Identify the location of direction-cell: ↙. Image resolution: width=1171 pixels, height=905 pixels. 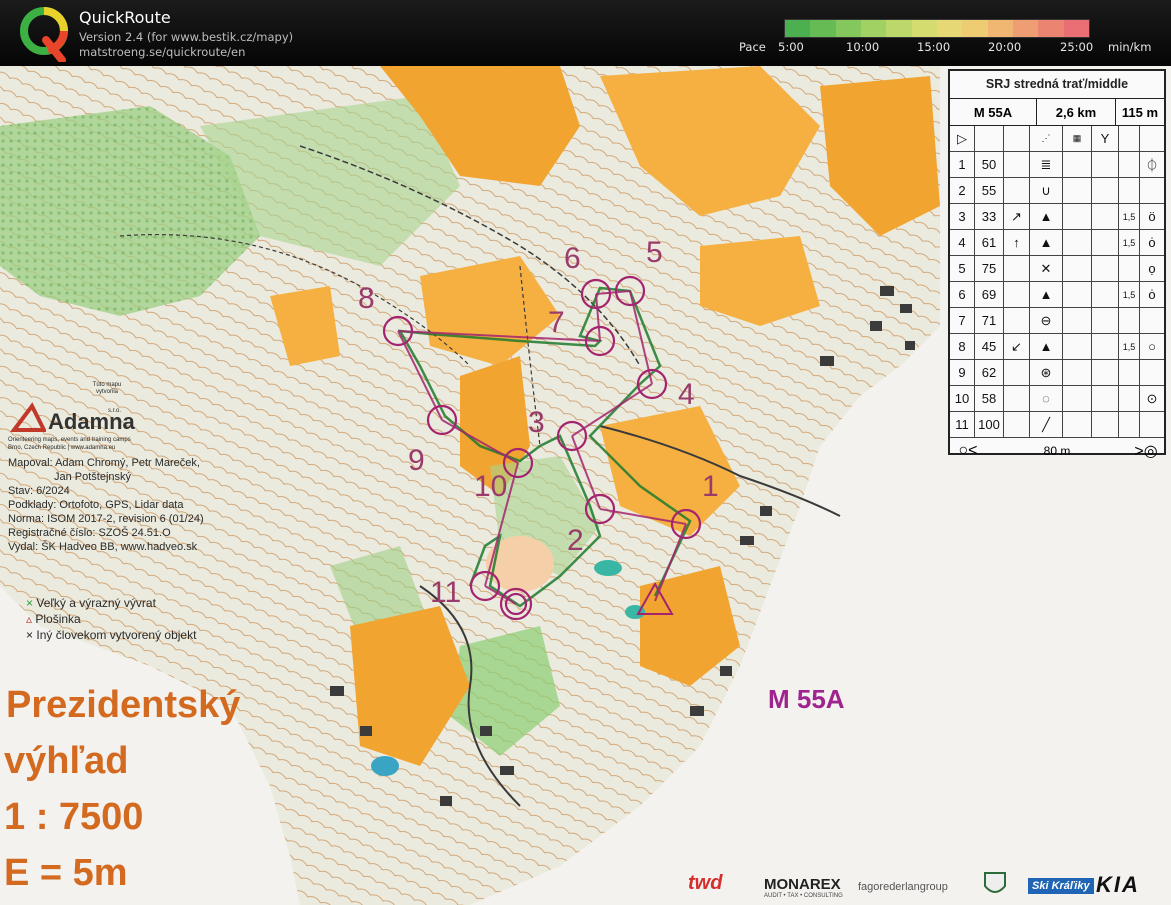
(1017, 346).